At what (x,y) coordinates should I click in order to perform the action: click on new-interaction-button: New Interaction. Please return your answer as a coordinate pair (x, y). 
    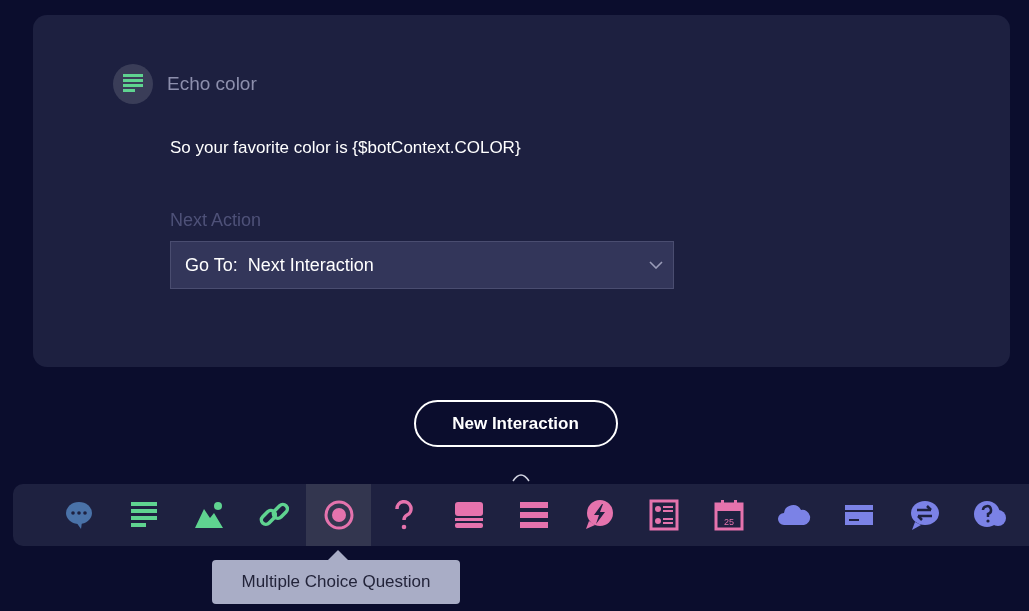
    Looking at the image, I should click on (515, 423).